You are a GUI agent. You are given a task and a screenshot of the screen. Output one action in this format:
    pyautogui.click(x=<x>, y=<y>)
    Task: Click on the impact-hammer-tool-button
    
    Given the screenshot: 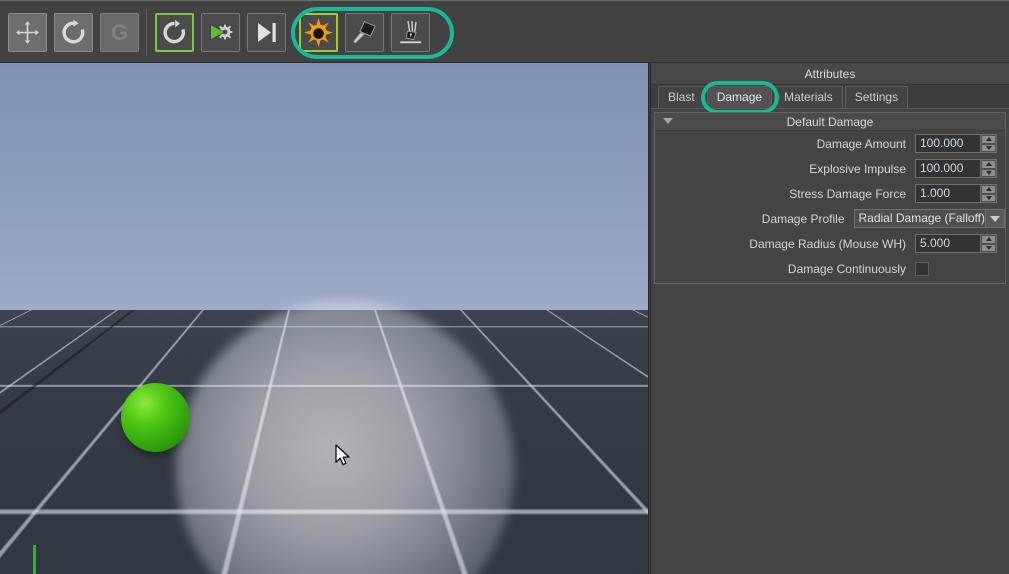 What is the action you would take?
    pyautogui.click(x=364, y=32)
    